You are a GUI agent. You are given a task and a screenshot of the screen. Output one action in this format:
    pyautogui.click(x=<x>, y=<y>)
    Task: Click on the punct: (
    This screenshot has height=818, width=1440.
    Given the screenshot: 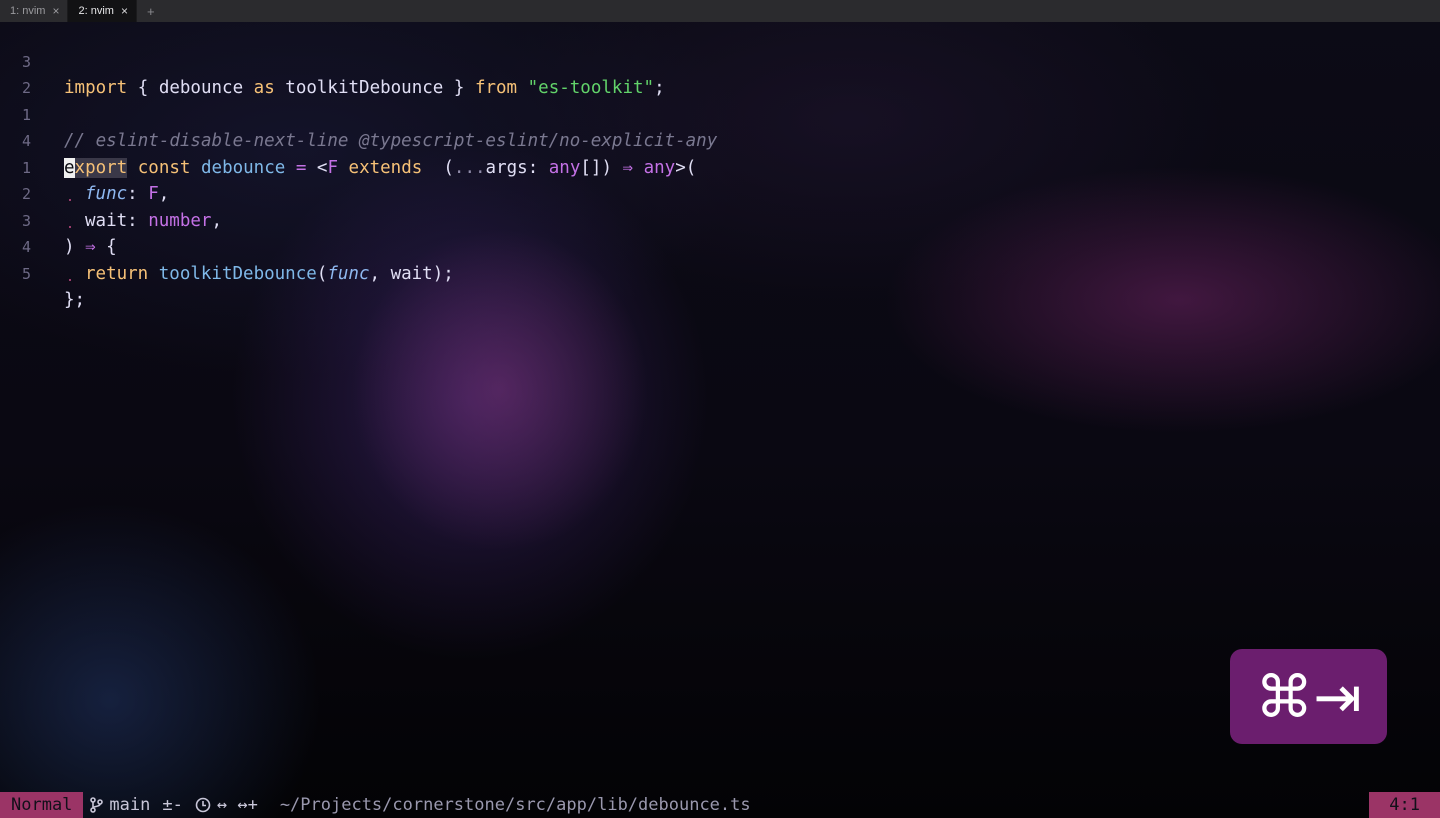 What is the action you would take?
    pyautogui.click(x=322, y=273)
    